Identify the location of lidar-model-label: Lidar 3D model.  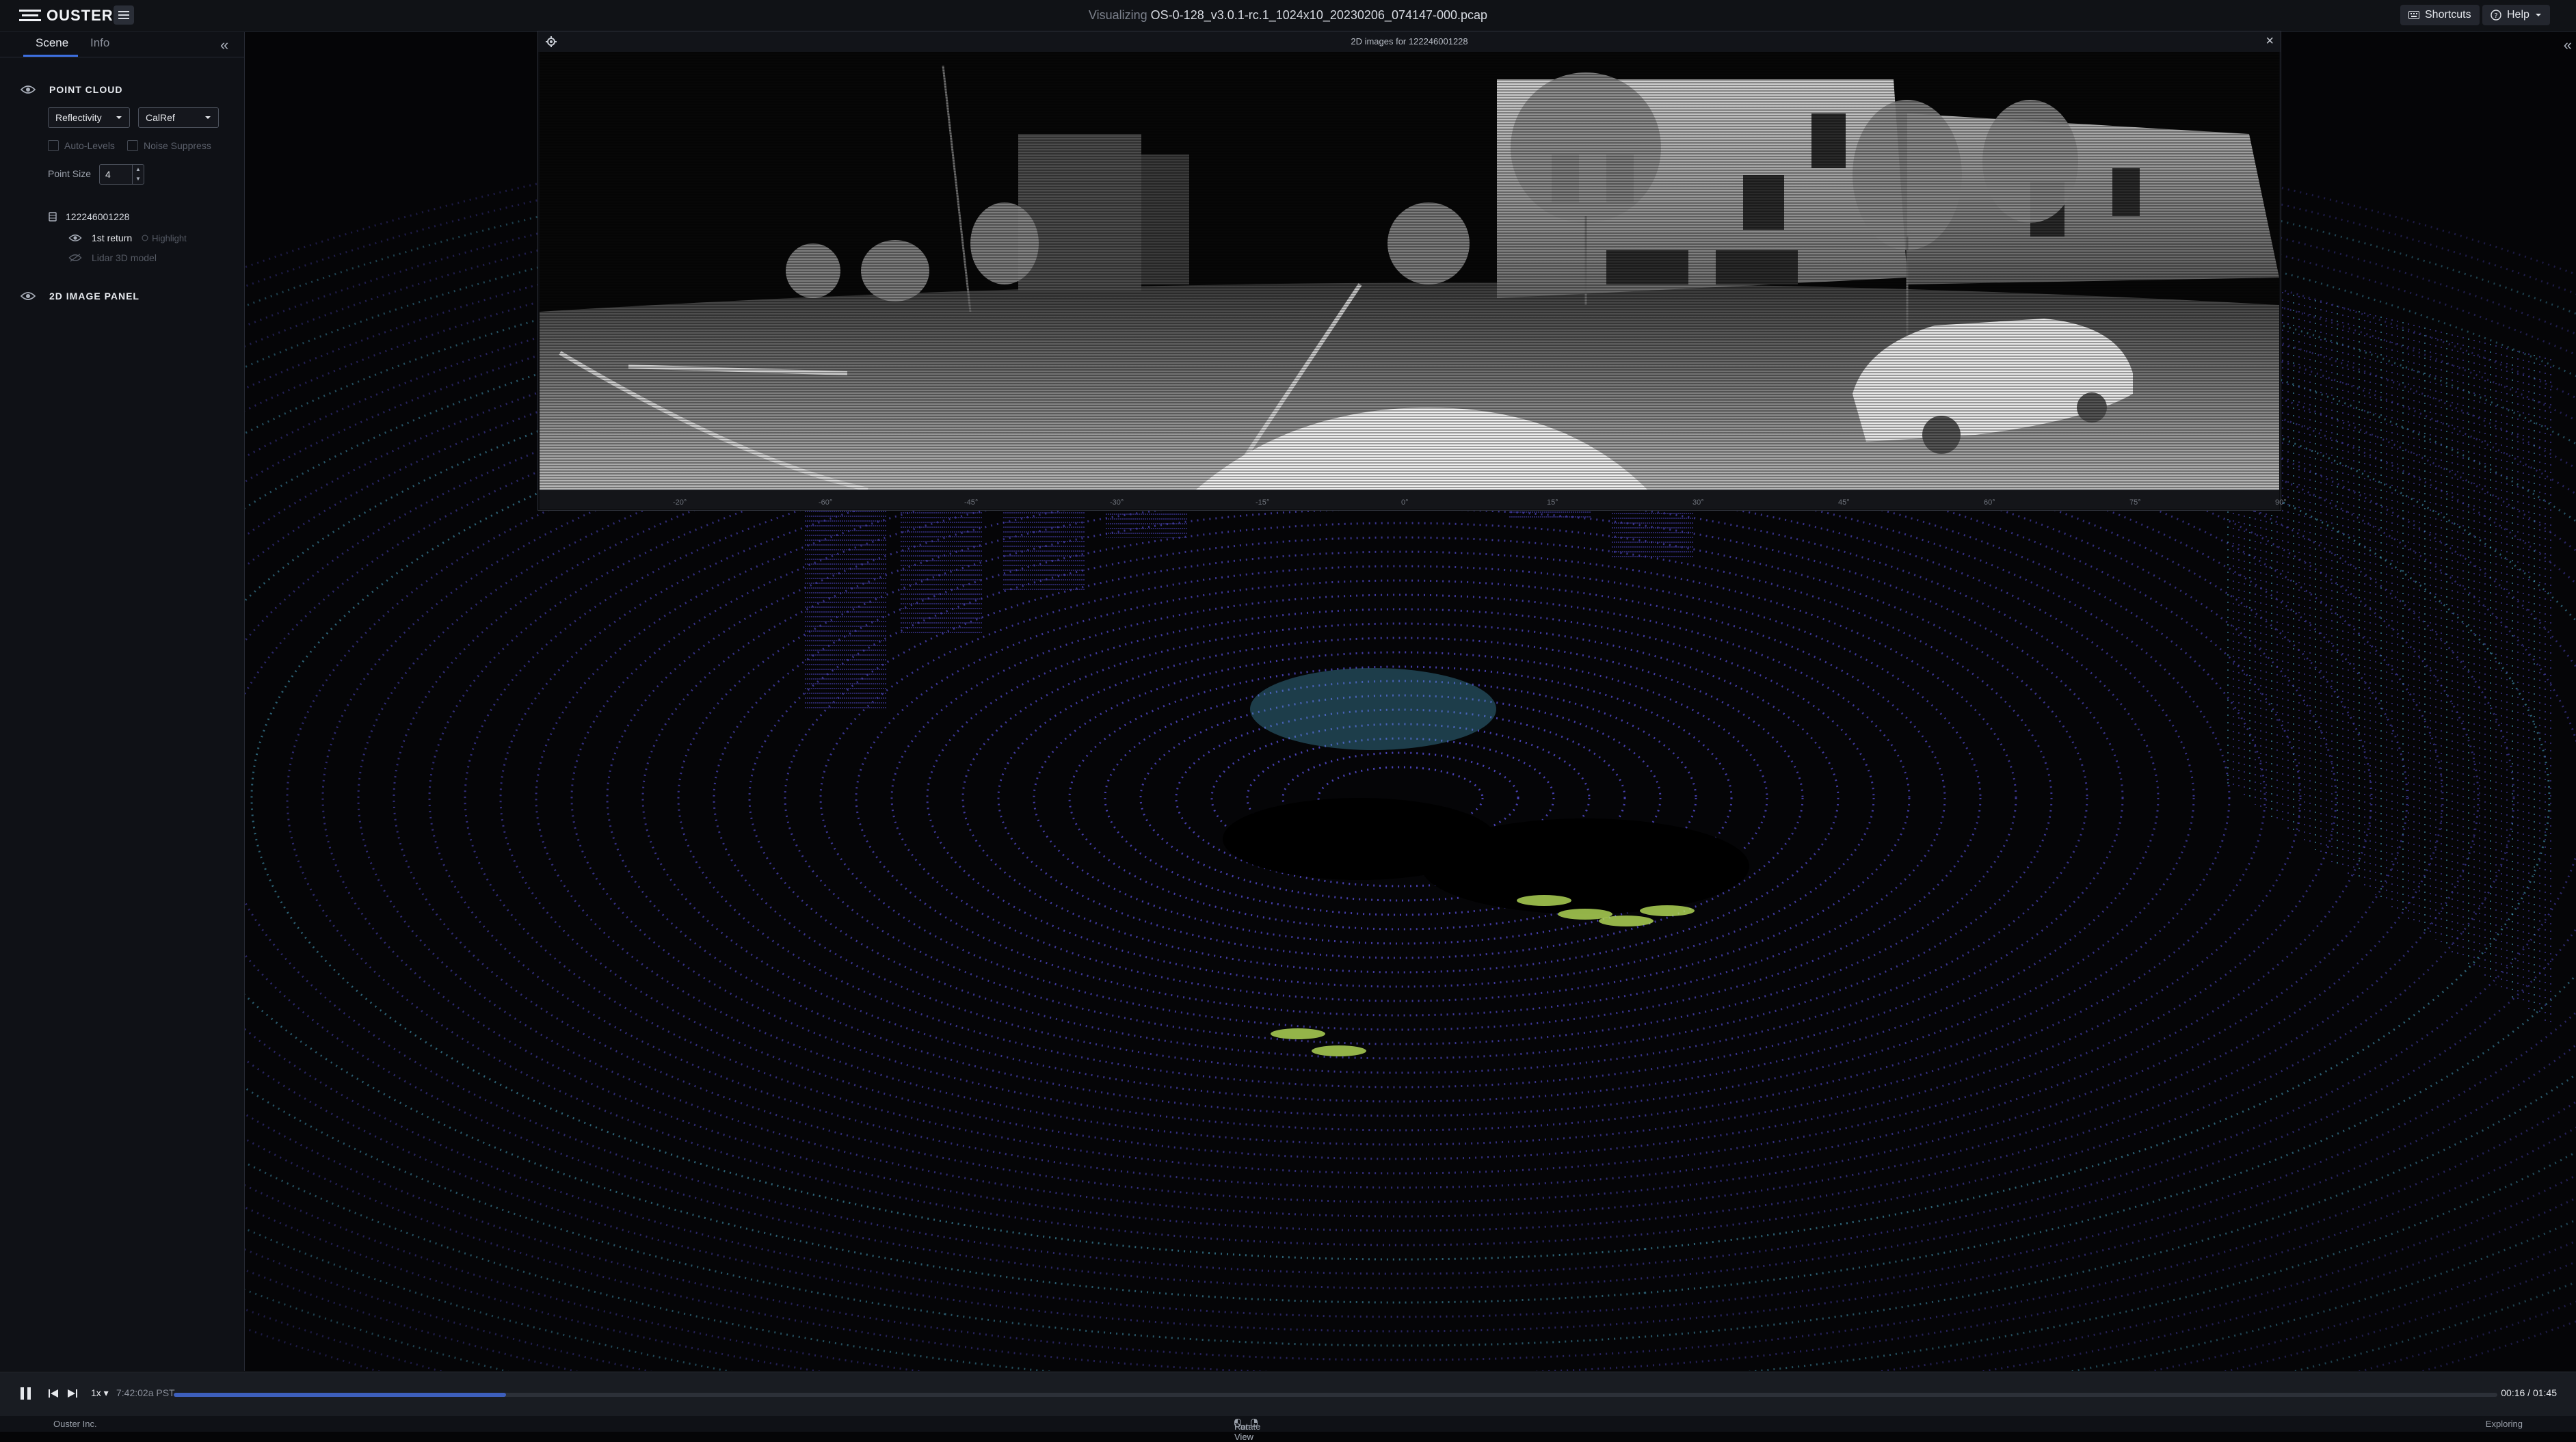
(124, 258).